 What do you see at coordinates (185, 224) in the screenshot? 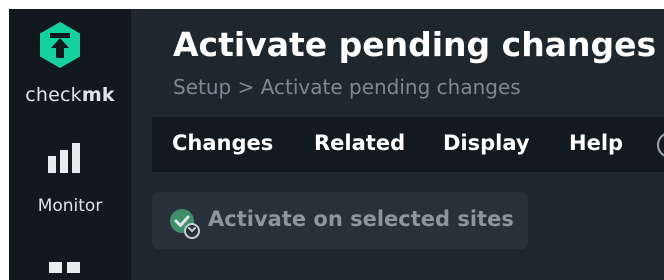
I see `activate-sites-icon` at bounding box center [185, 224].